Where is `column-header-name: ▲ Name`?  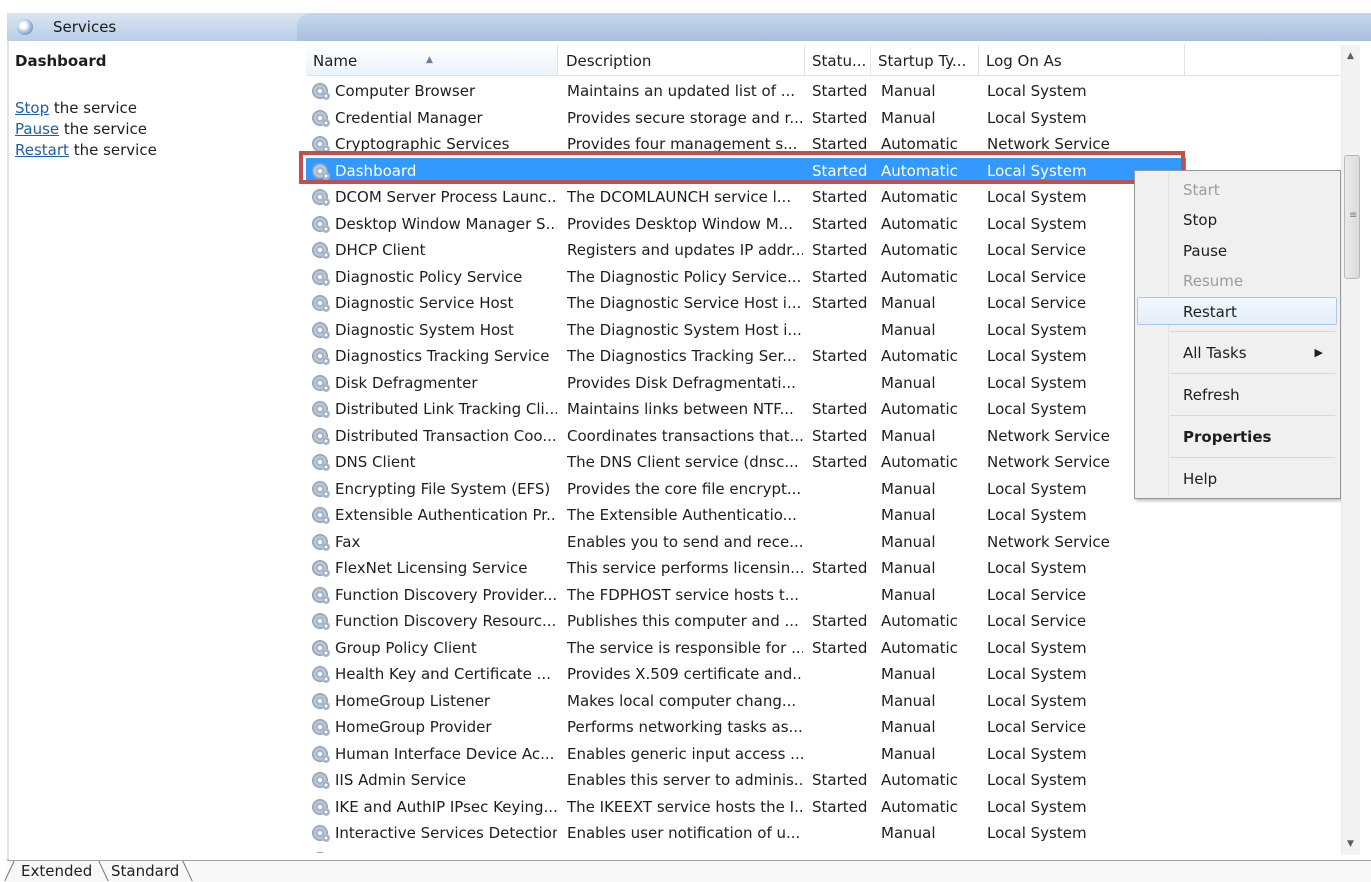
column-header-name: ▲ Name is located at coordinates (432, 60).